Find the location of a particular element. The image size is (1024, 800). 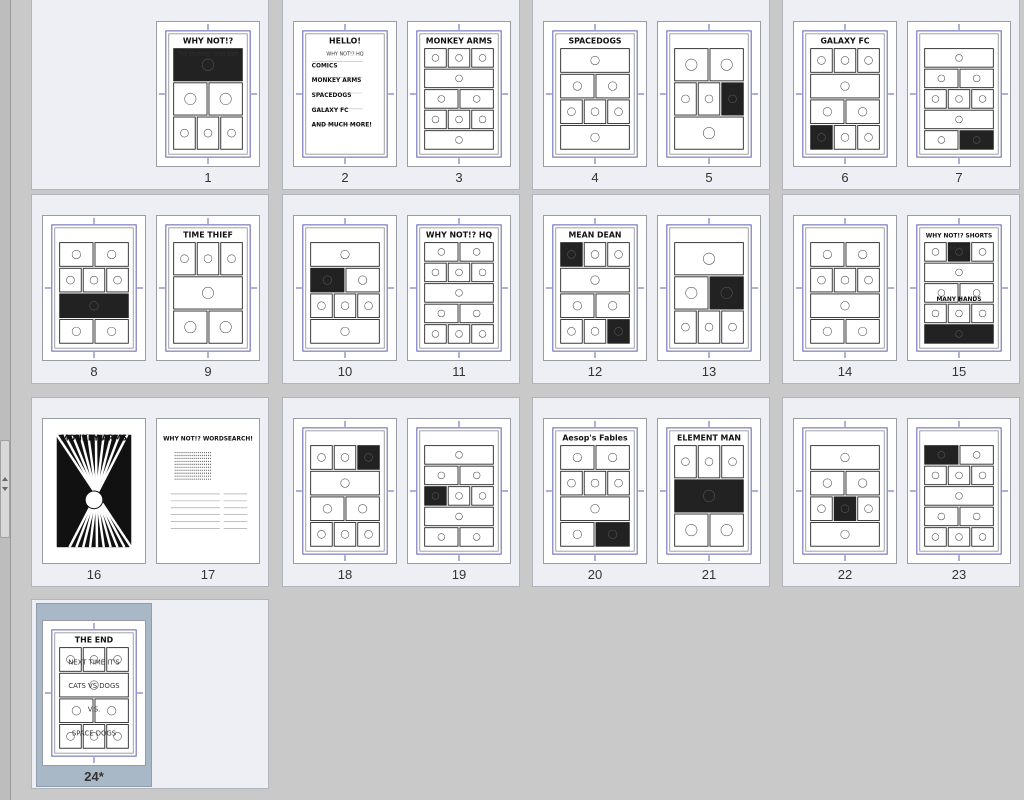

comic-page-art: Aesop's Fables is located at coordinates (595, 491).